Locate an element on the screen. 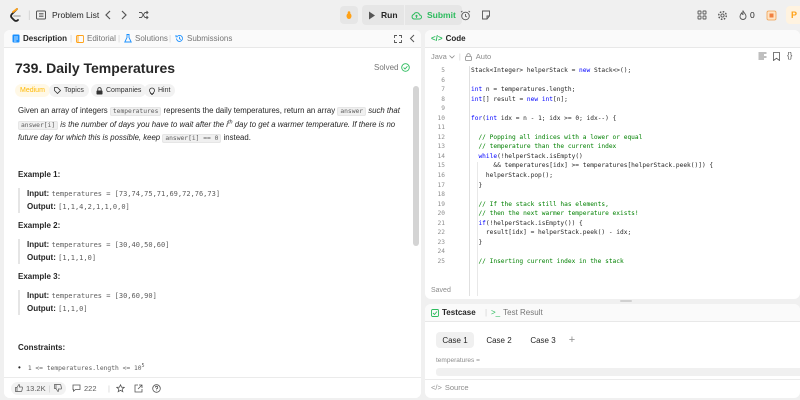 The height and width of the screenshot is (400, 800). flame-icon is located at coordinates (743, 15).